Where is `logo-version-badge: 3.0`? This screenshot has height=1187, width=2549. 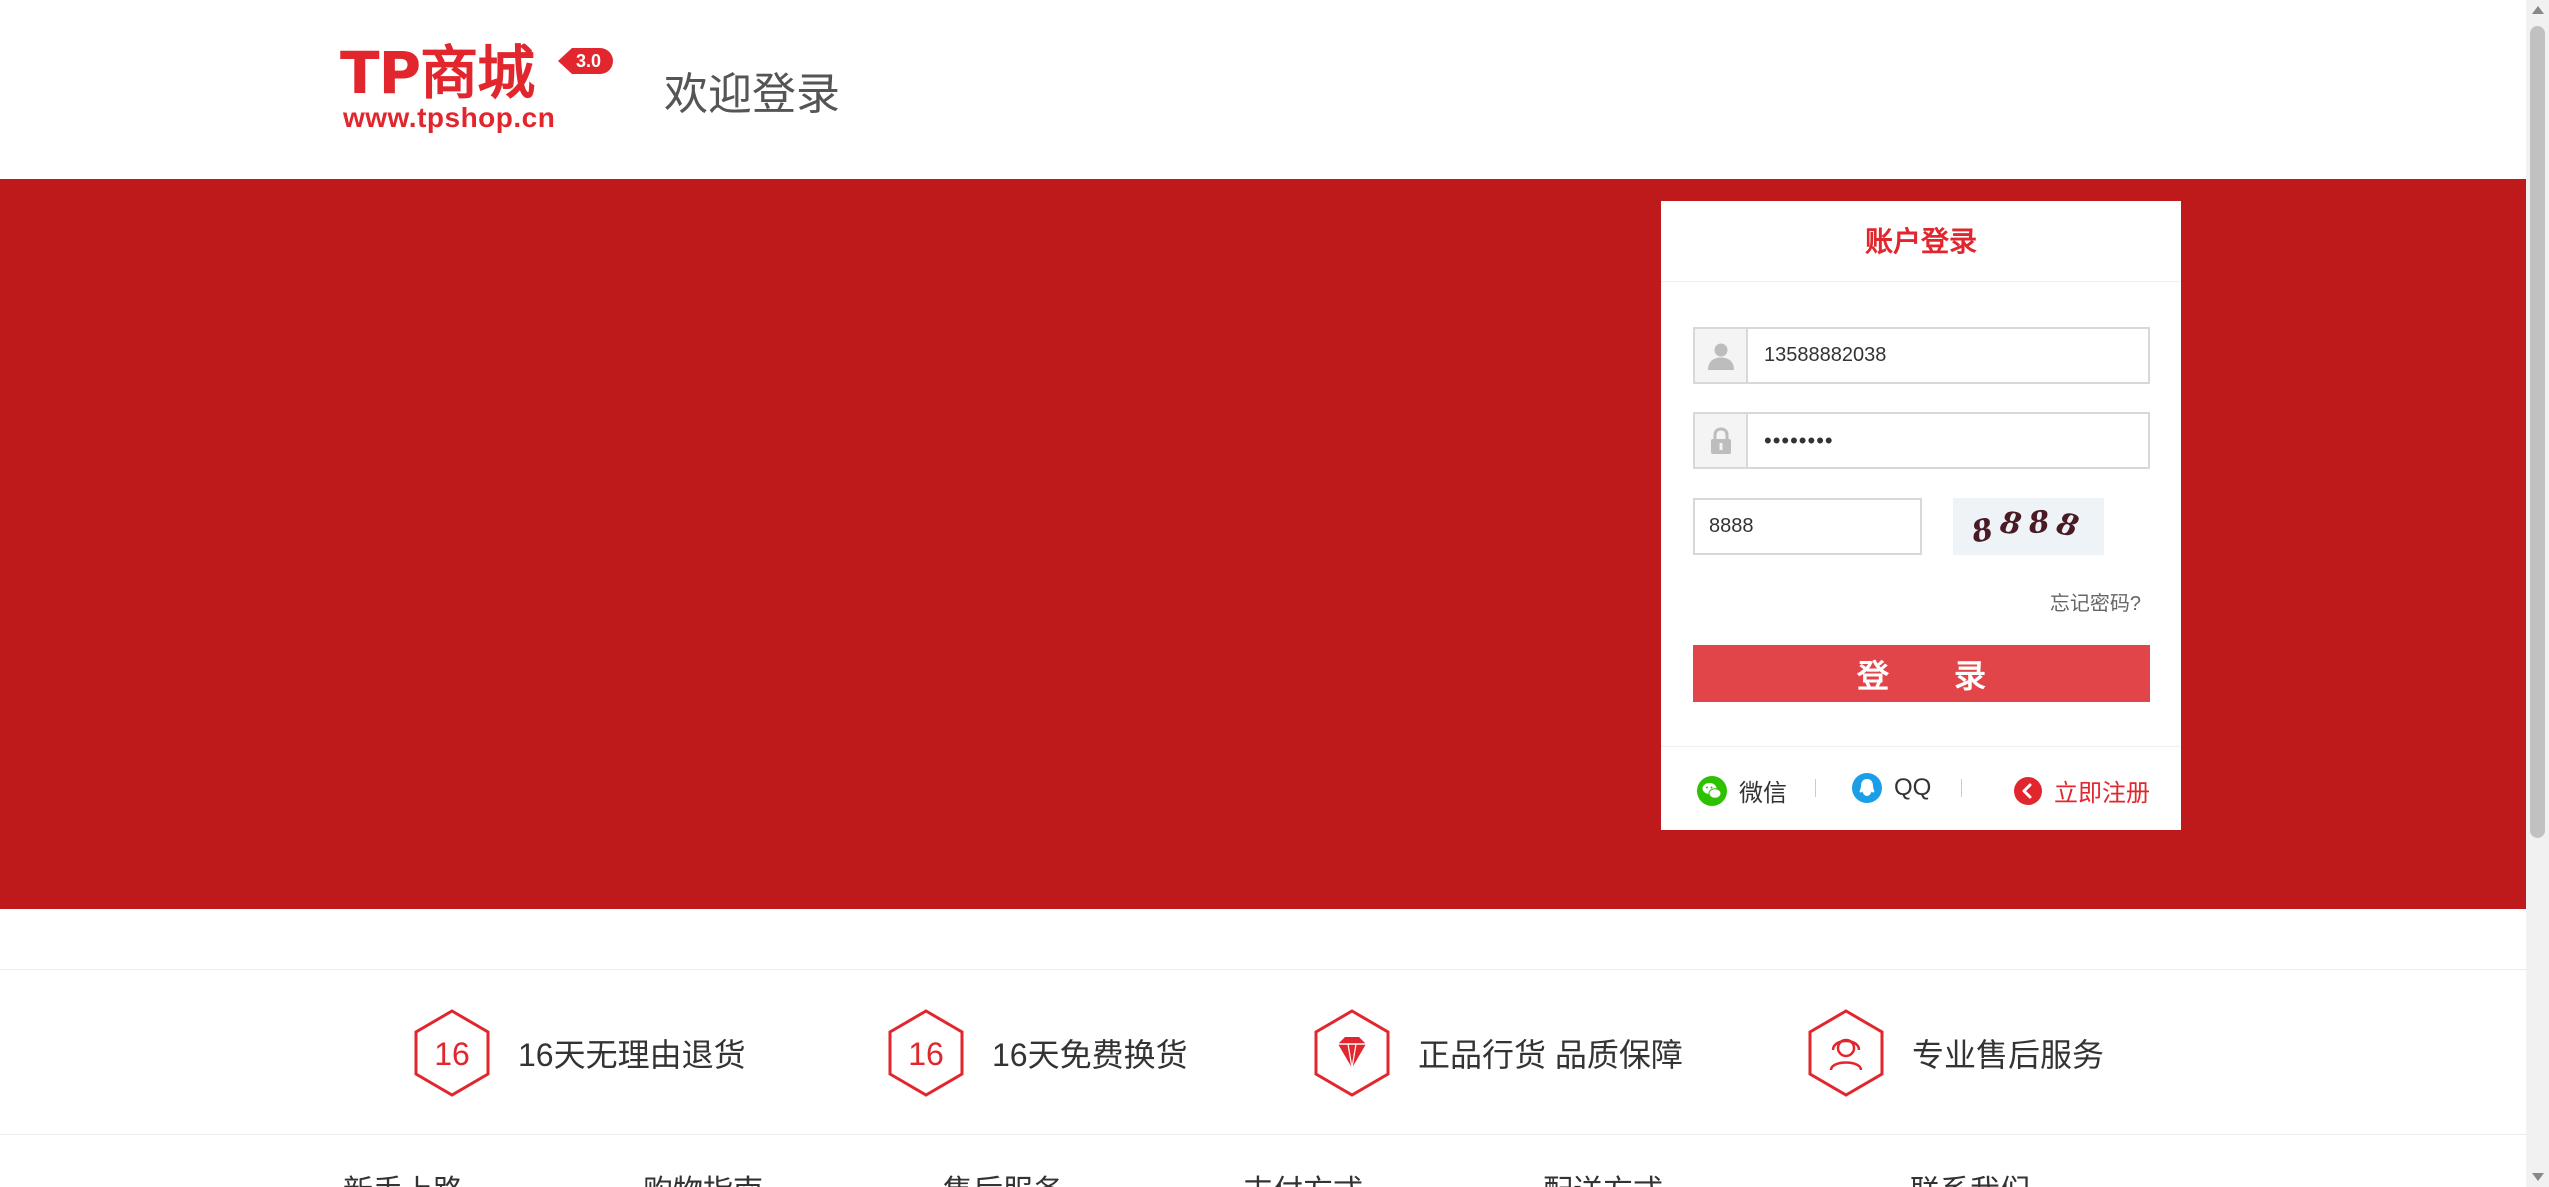 logo-version-badge: 3.0 is located at coordinates (586, 61).